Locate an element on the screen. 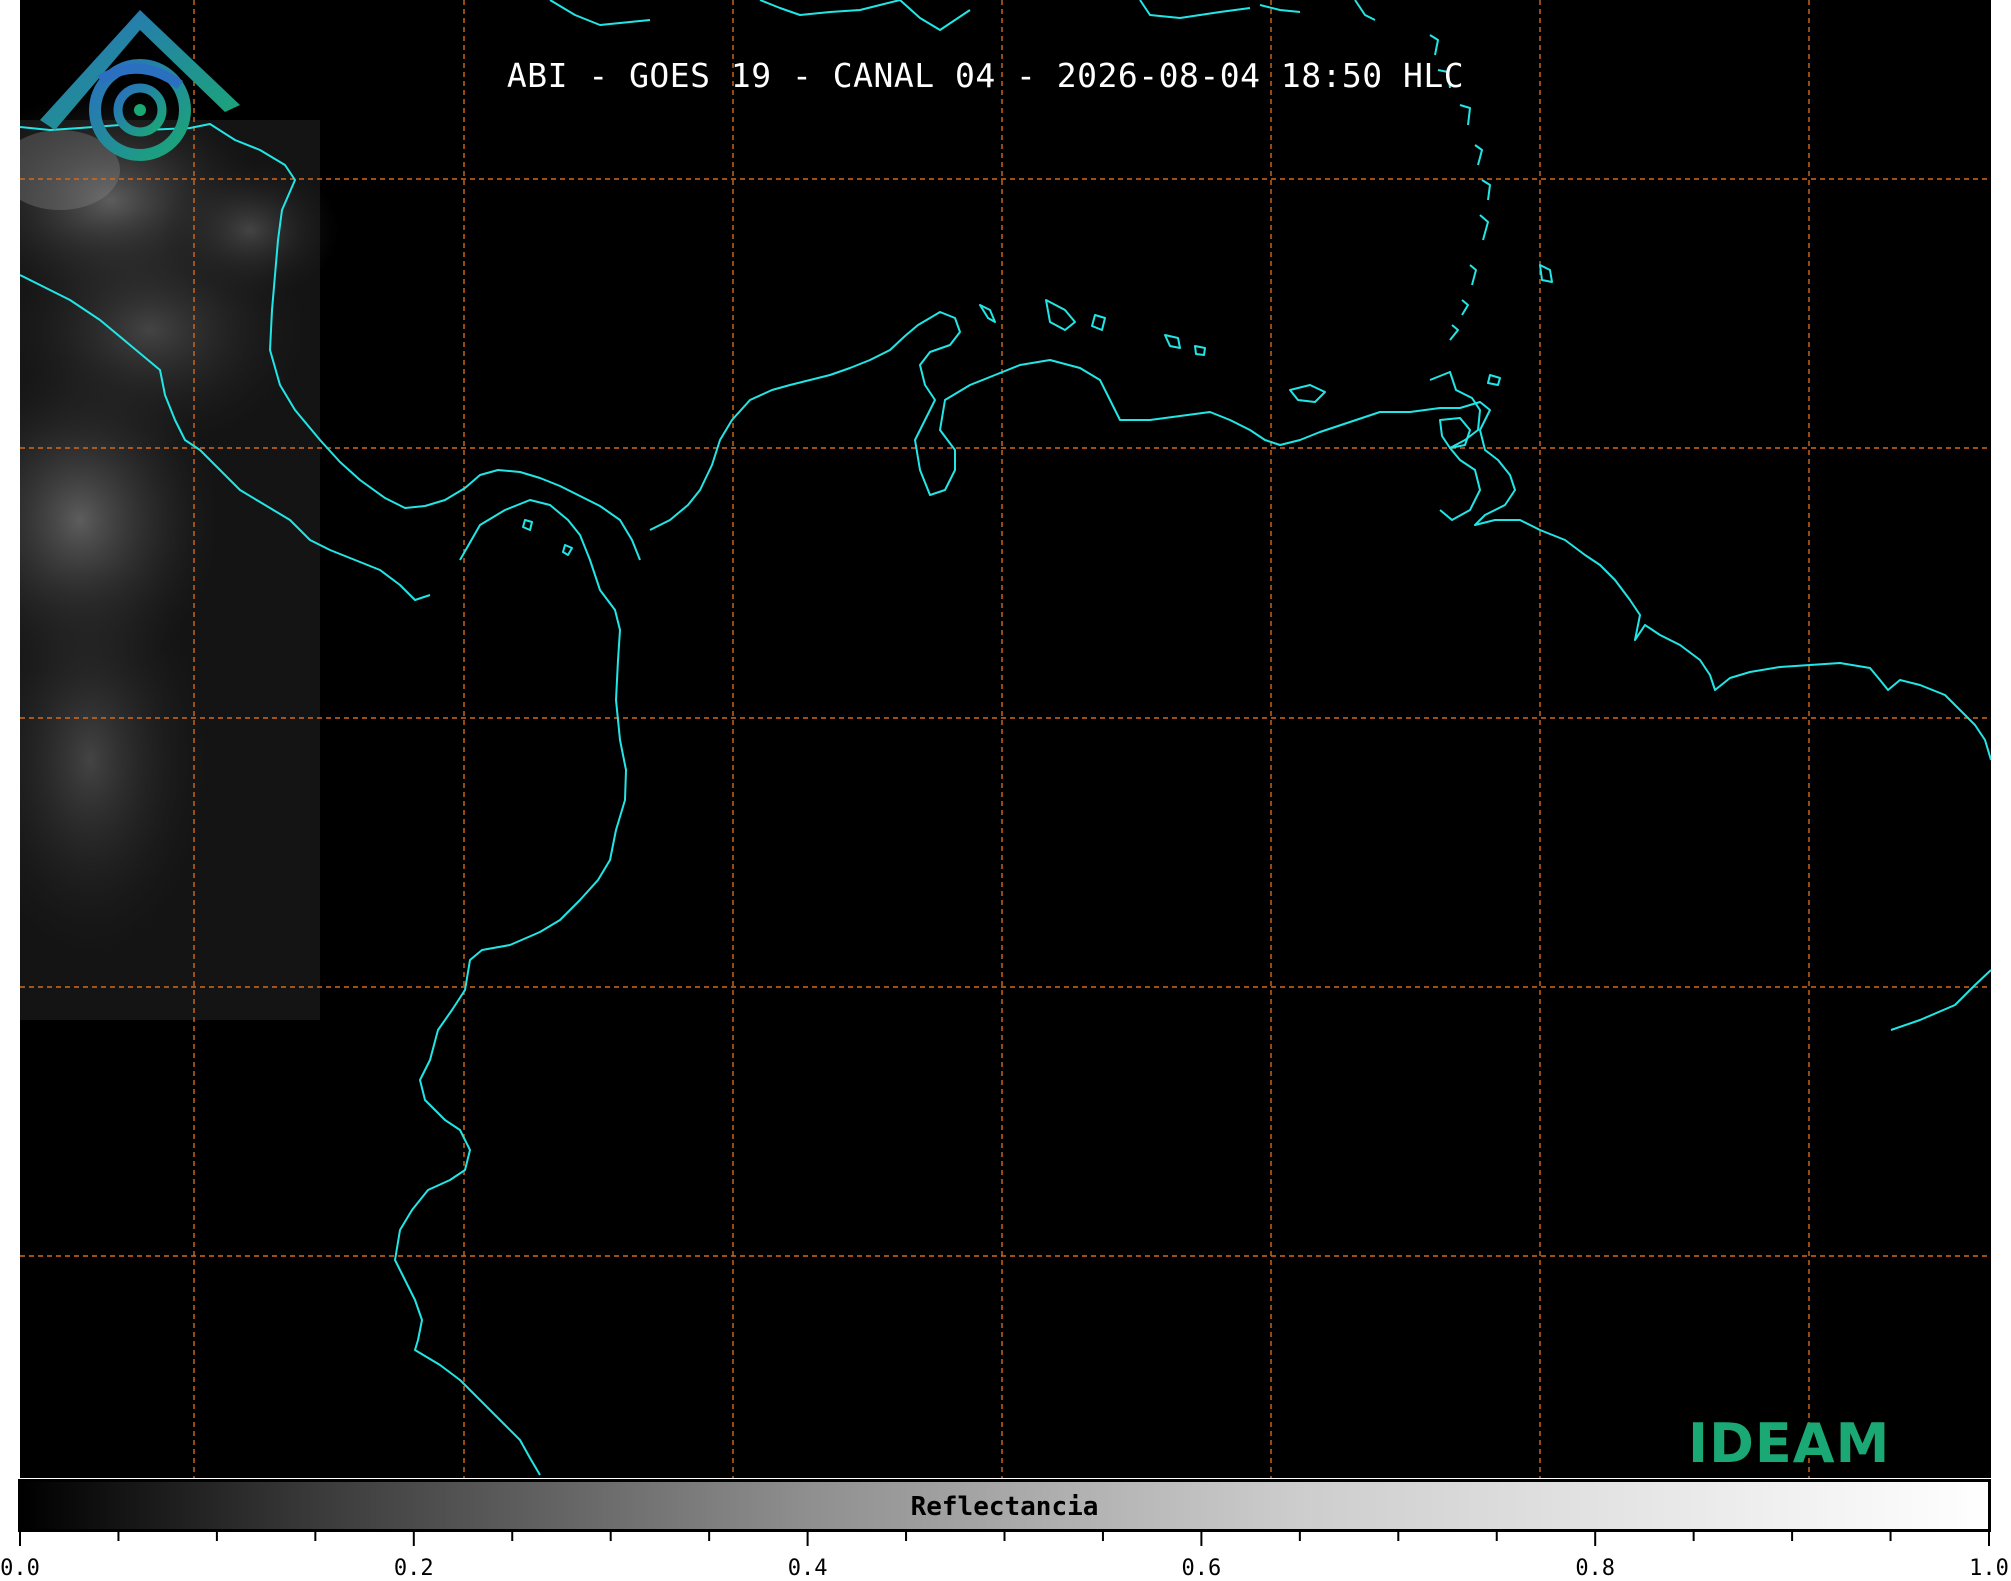 The image size is (2011, 1581). colorbar: Reflectancia is located at coordinates (1004, 1505).